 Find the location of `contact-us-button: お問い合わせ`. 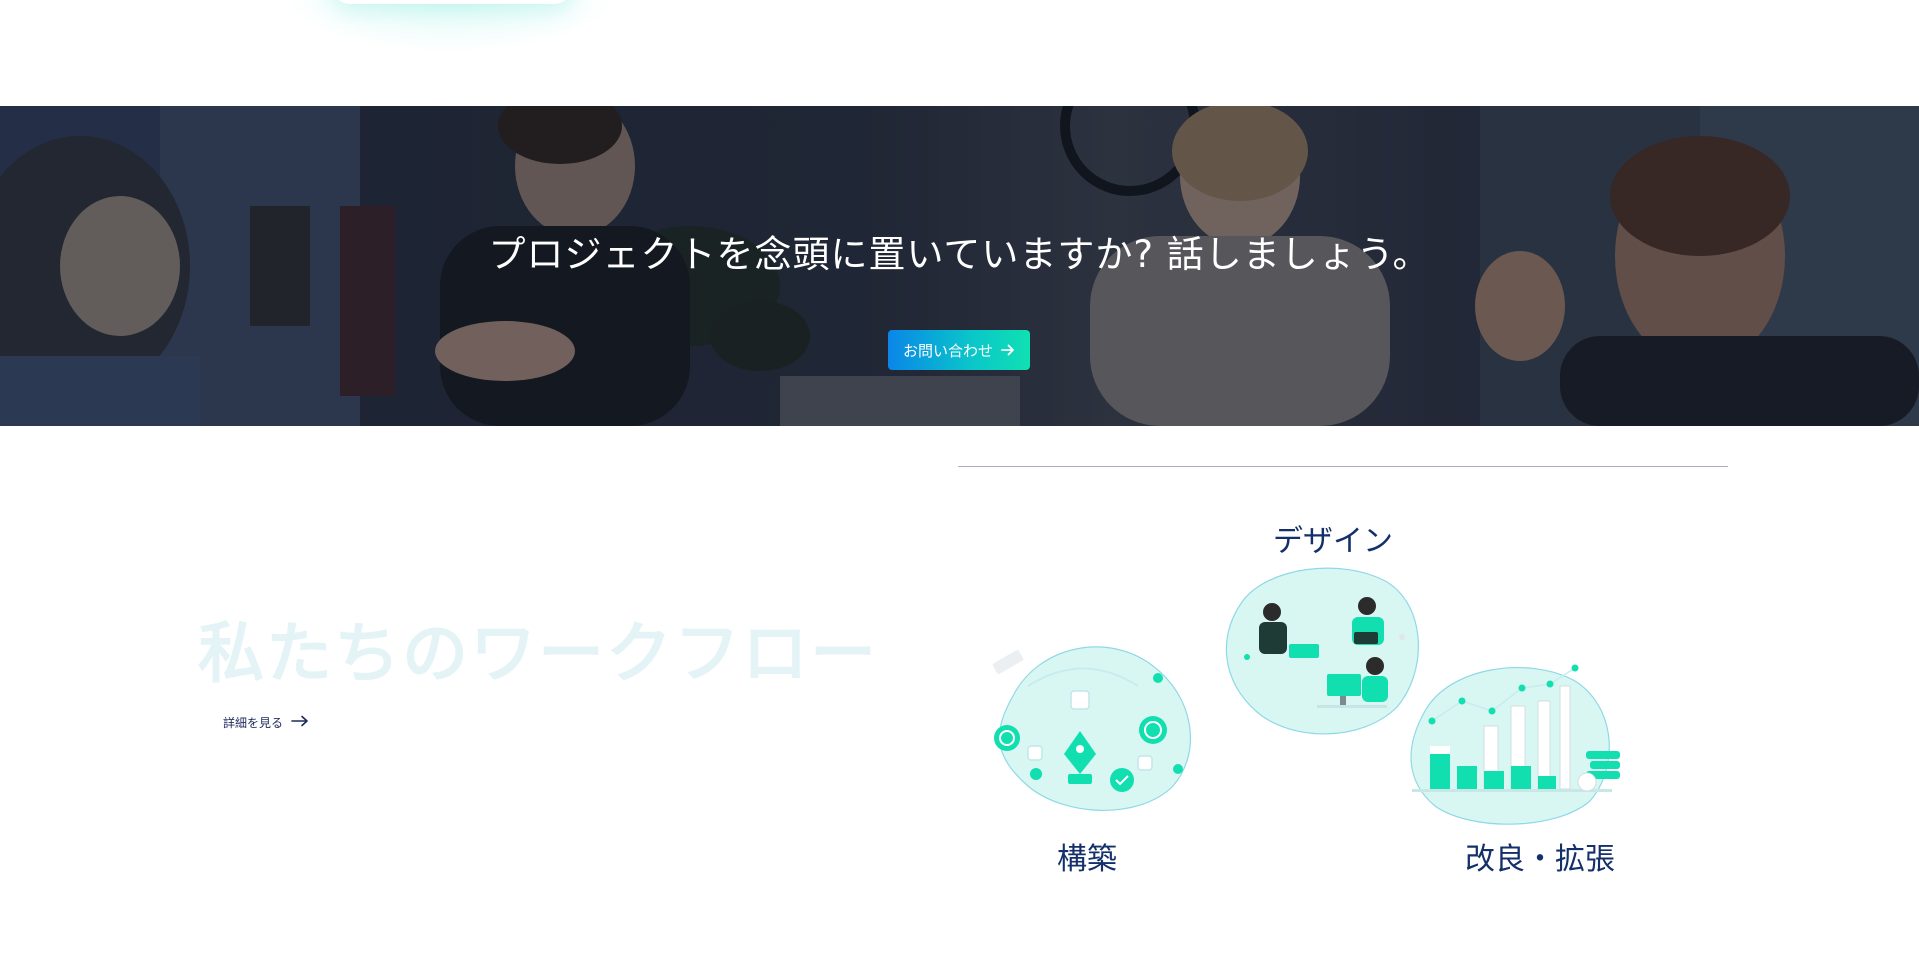

contact-us-button: お問い合わせ is located at coordinates (959, 350).